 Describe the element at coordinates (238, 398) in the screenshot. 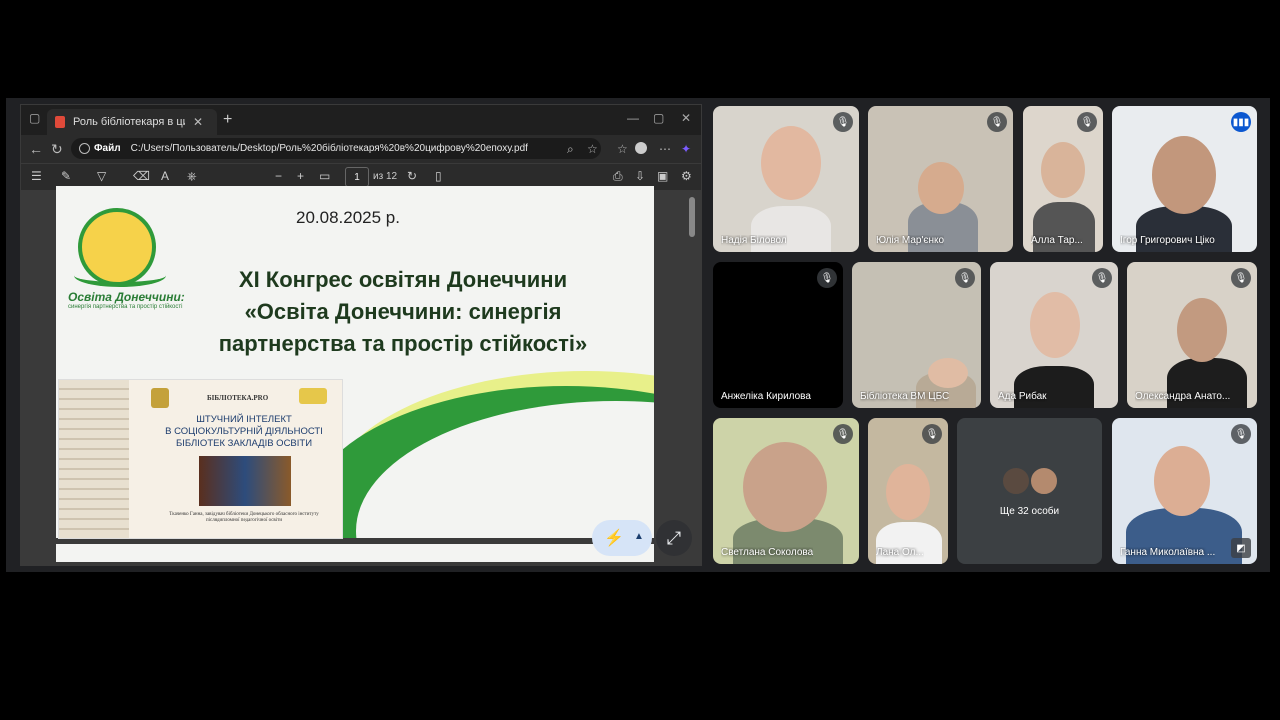

I see `library-label: БІБЛІОТЕКА.PRO` at that location.